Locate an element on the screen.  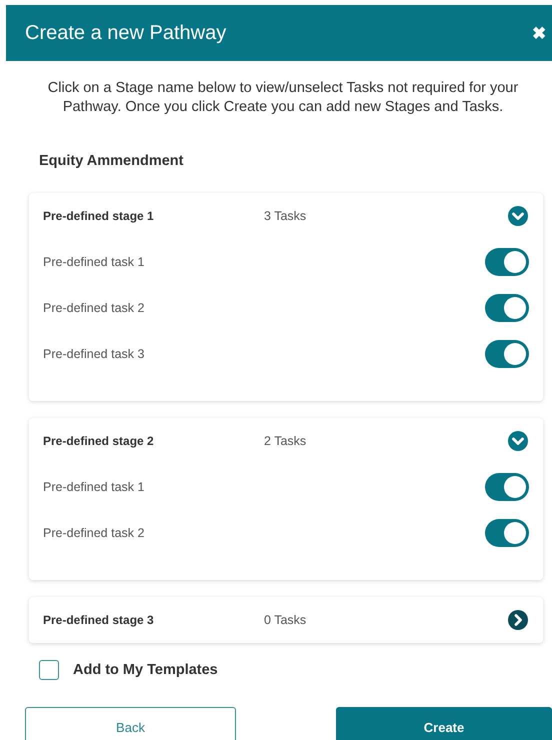
dialog-title: Create a new Pathway is located at coordinates (125, 33).